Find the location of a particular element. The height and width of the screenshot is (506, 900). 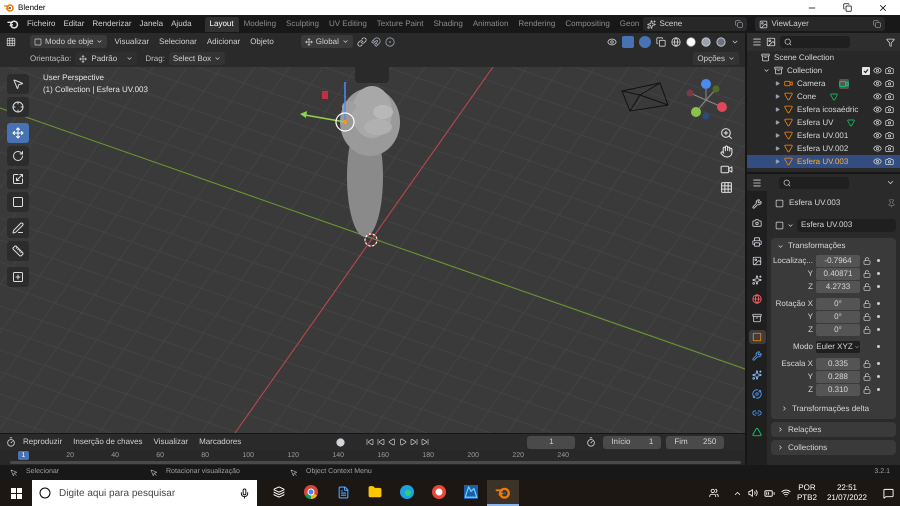

number-field: 4.2733 is located at coordinates (838, 286).